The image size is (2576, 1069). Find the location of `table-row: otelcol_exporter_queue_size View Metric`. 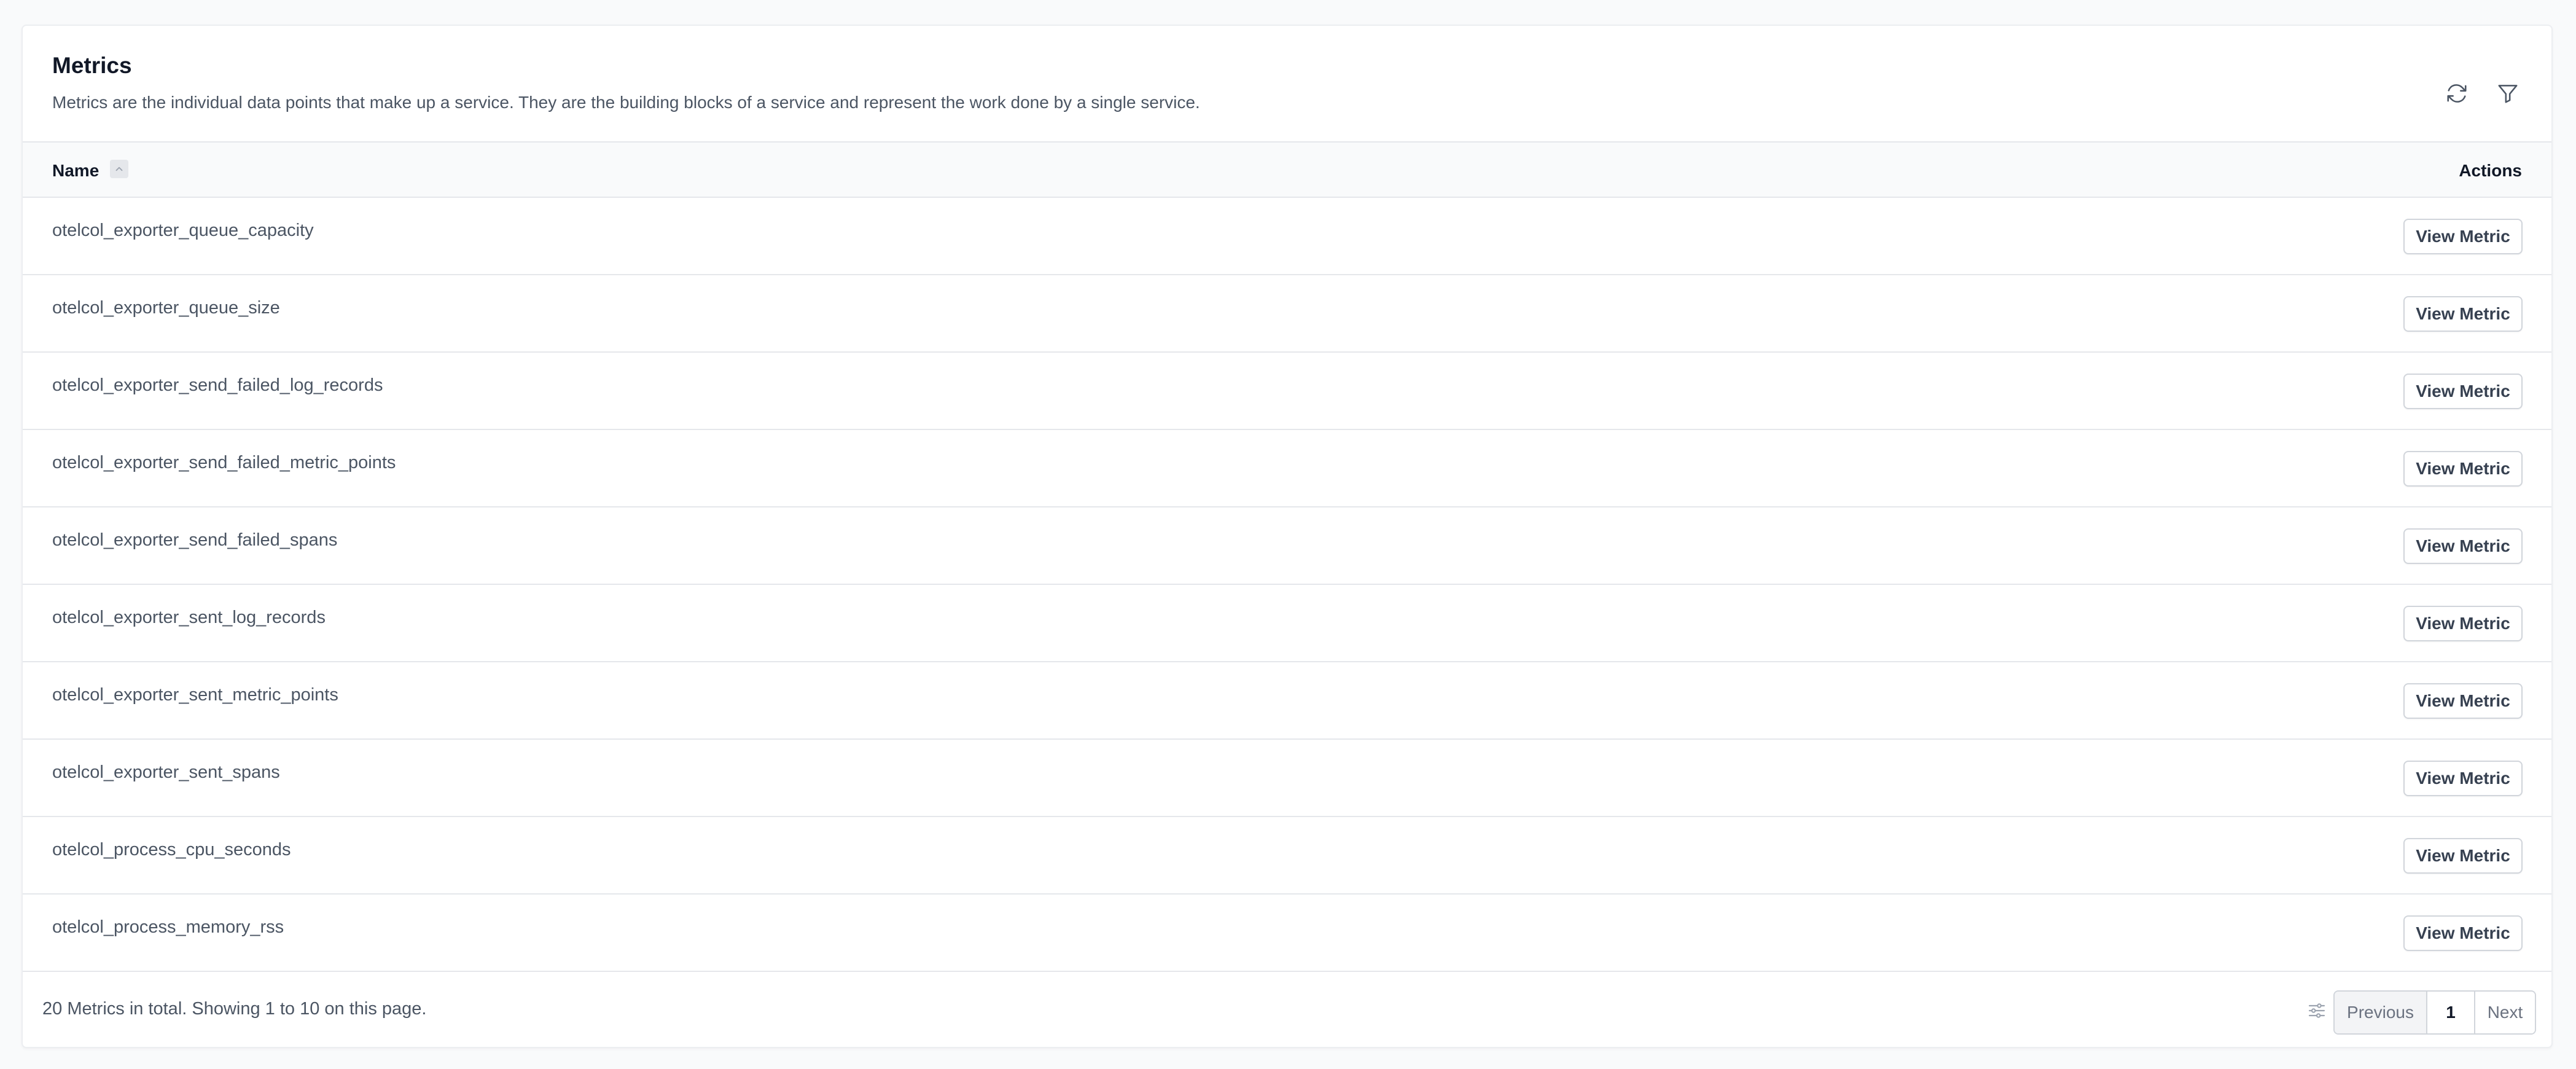

table-row: otelcol_exporter_queue_size View Metric is located at coordinates (1287, 314).